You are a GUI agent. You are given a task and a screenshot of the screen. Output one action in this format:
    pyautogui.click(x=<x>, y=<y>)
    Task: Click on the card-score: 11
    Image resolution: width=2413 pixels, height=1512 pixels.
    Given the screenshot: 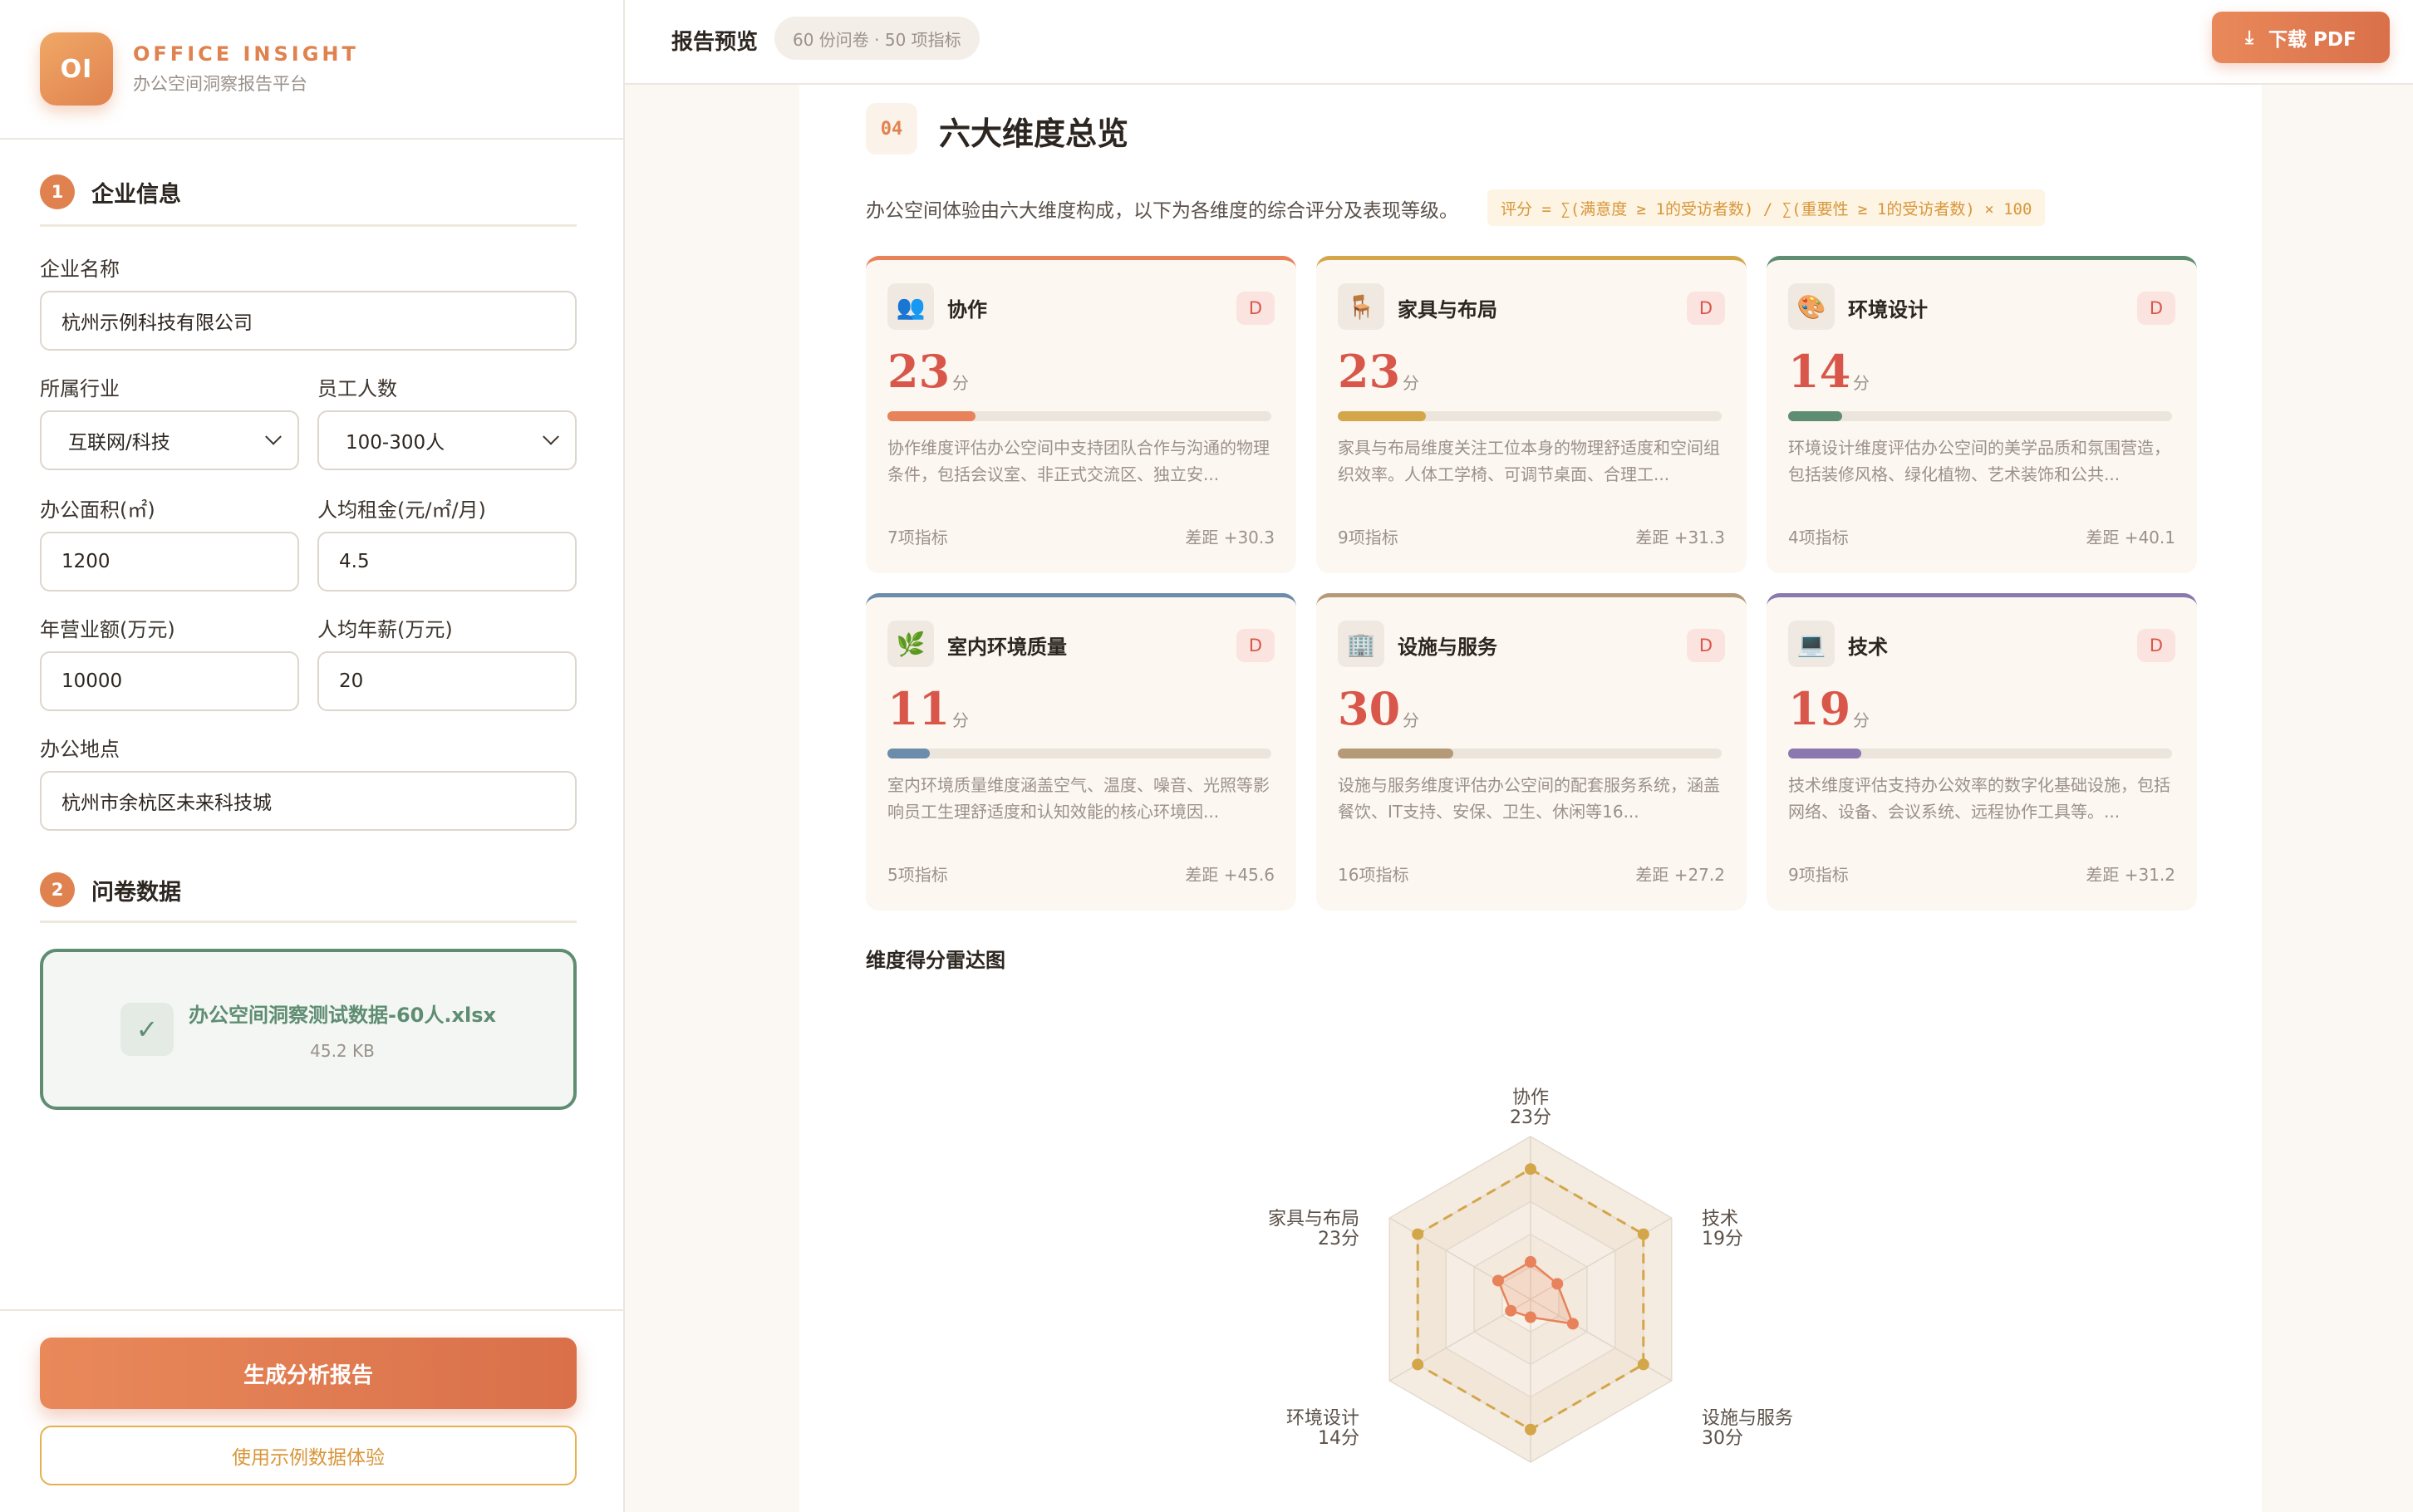 What is the action you would take?
    pyautogui.click(x=919, y=709)
    